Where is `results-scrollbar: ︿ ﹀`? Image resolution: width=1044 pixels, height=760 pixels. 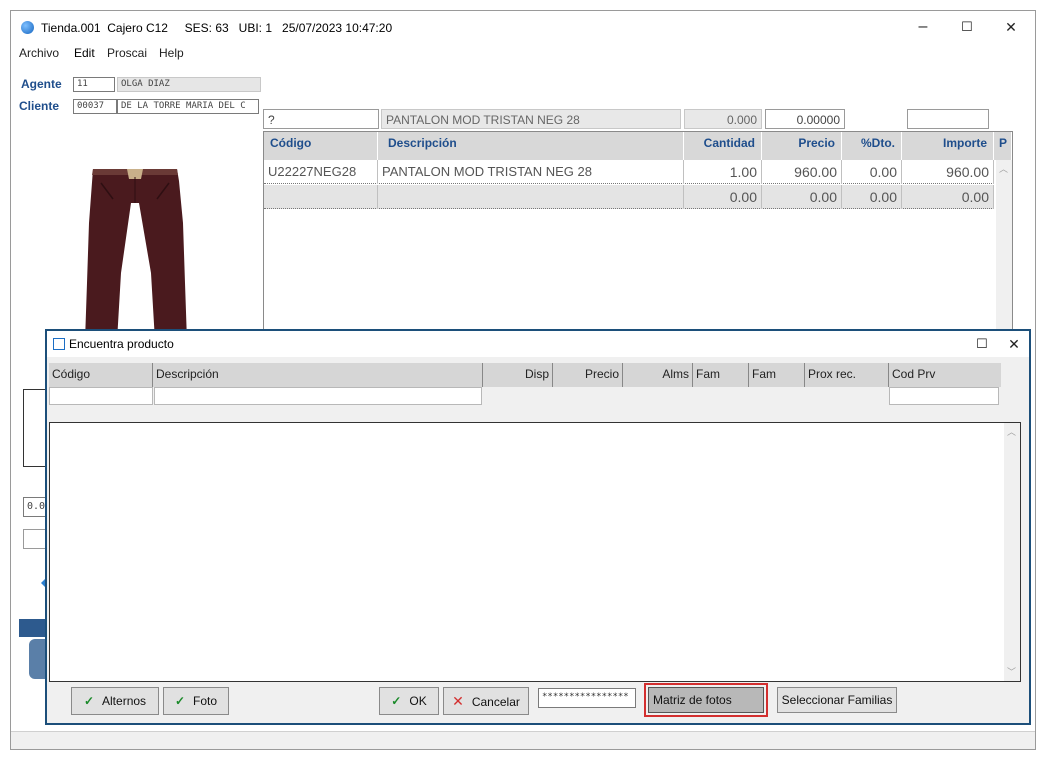
results-scrollbar: ︿ ﹀ is located at coordinates (1012, 552).